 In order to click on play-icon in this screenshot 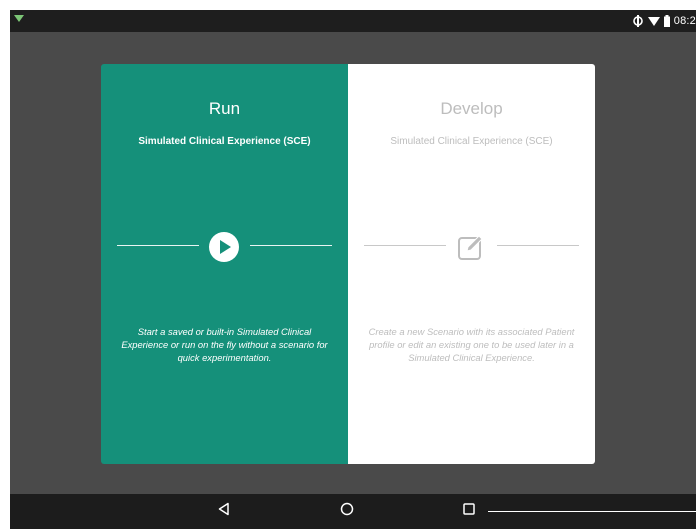, I will do `click(224, 247)`.